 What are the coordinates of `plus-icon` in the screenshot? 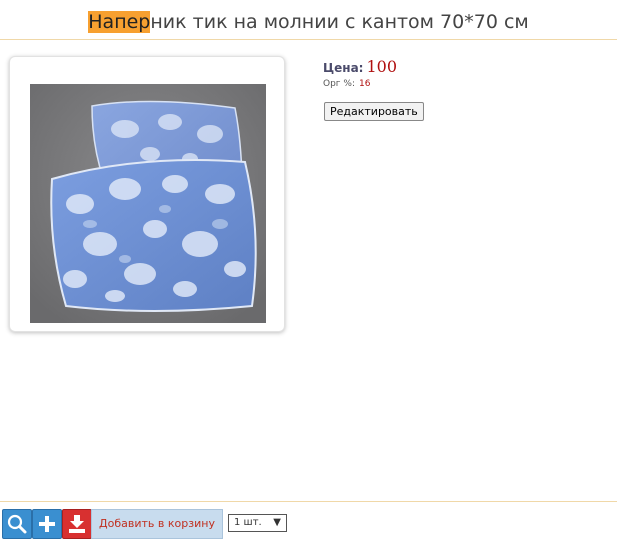 It's located at (47, 524).